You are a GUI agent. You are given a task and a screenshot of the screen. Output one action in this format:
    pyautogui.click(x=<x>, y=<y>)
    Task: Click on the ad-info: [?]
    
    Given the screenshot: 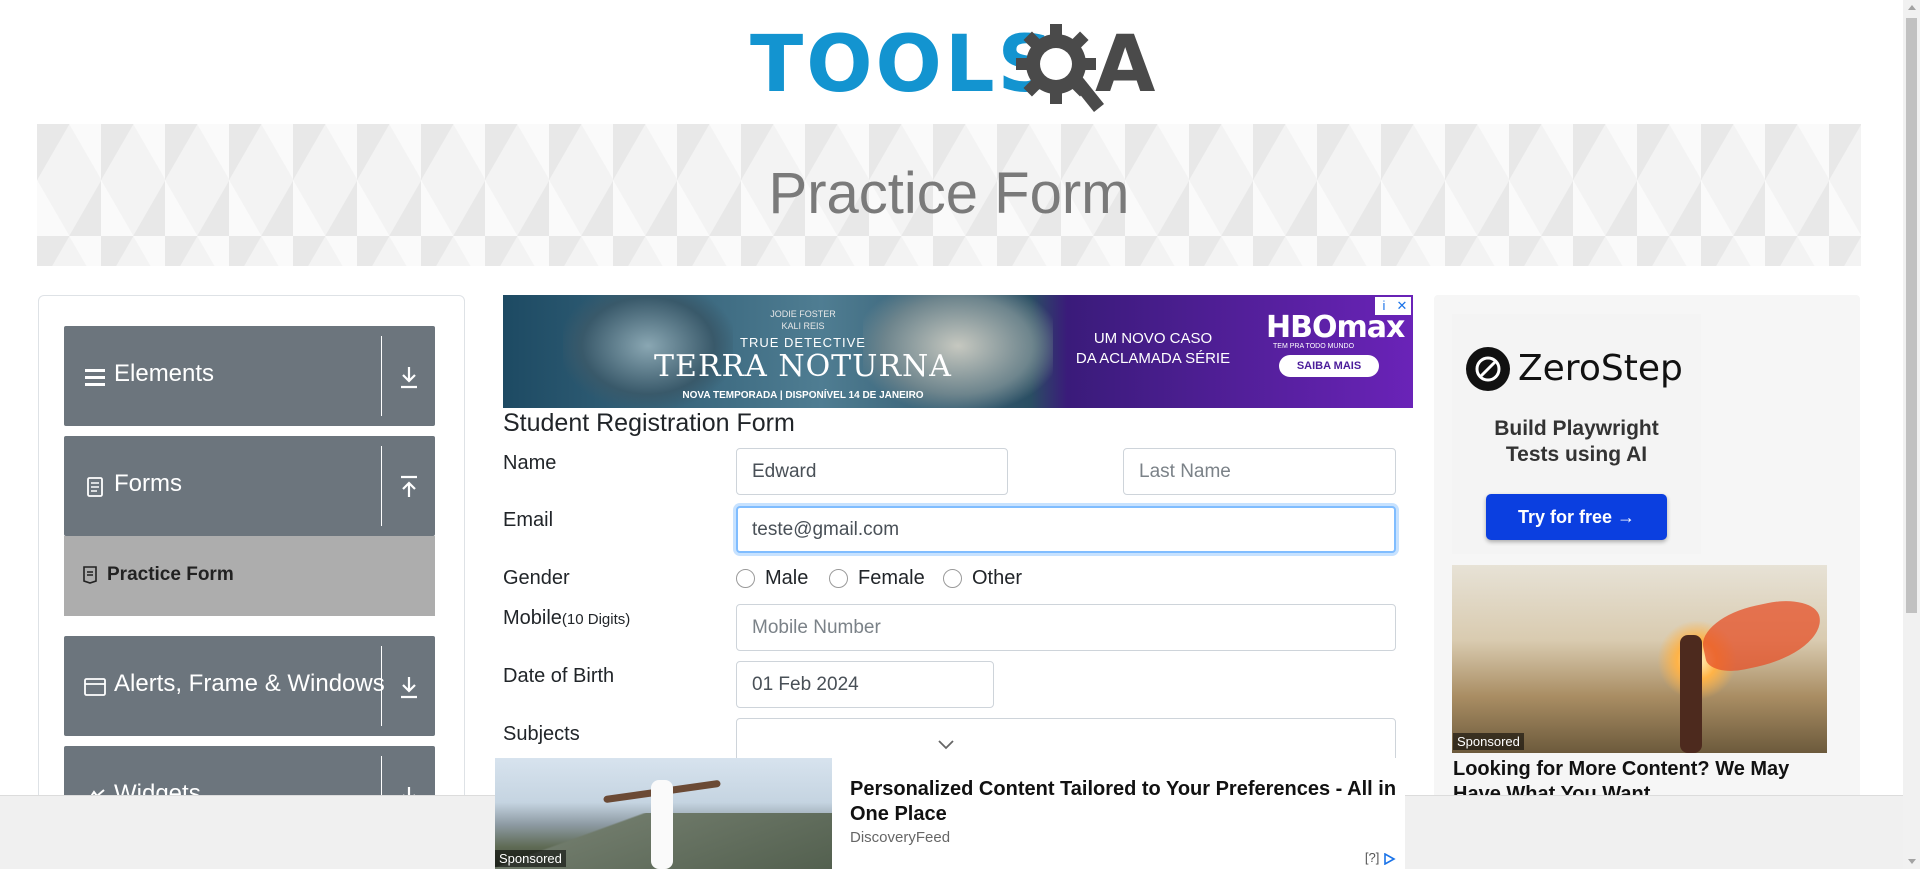 What is the action you would take?
    pyautogui.click(x=1381, y=857)
    